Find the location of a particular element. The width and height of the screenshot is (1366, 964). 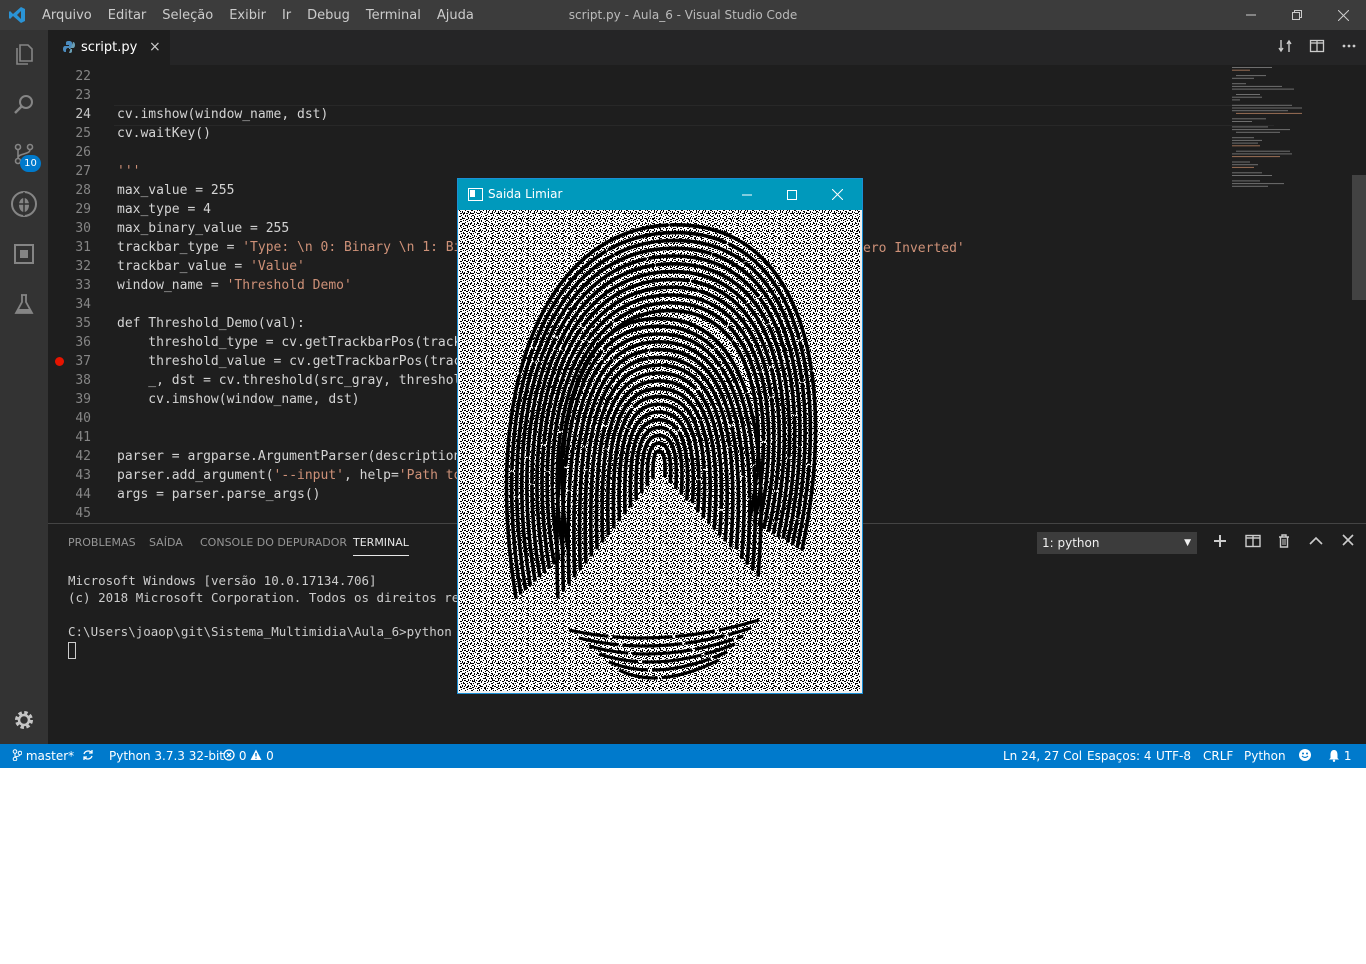

code-text: threshold_type = cv.getTrackbarPos(track is located at coordinates (289, 342).